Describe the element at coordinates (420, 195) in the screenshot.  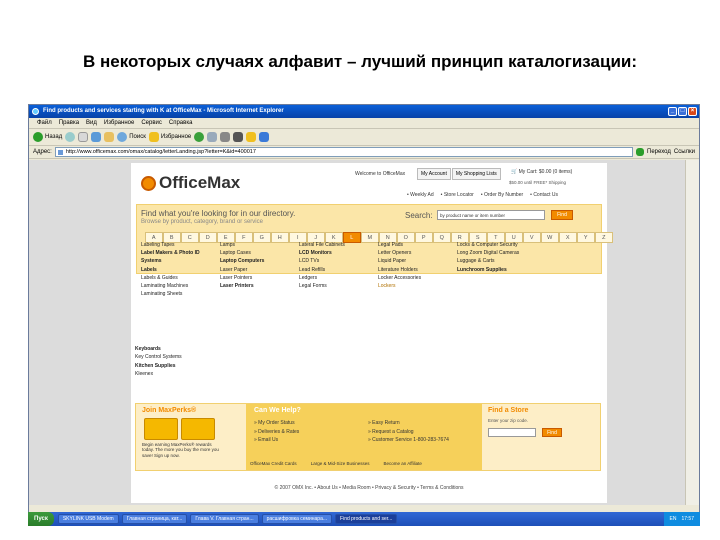
I see `nav-weekly-ad: • Weekly Ad` at that location.